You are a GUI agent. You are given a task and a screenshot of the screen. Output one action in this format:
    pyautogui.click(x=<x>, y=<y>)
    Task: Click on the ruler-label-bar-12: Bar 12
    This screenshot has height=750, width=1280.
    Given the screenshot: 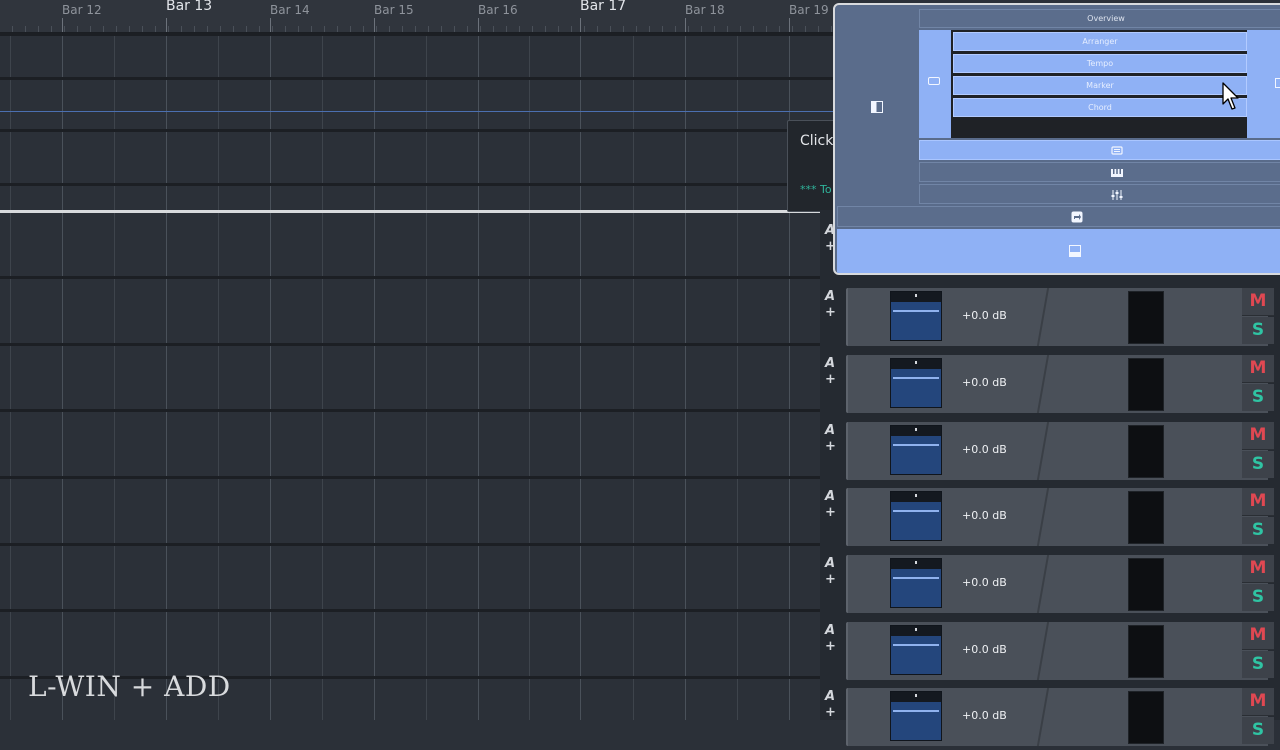 What is the action you would take?
    pyautogui.click(x=82, y=10)
    